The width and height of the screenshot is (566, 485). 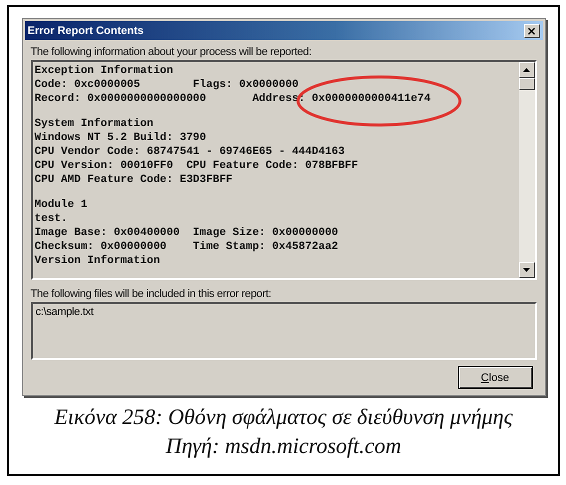 What do you see at coordinates (86, 30) in the screenshot?
I see `window-title: Error Report Contents` at bounding box center [86, 30].